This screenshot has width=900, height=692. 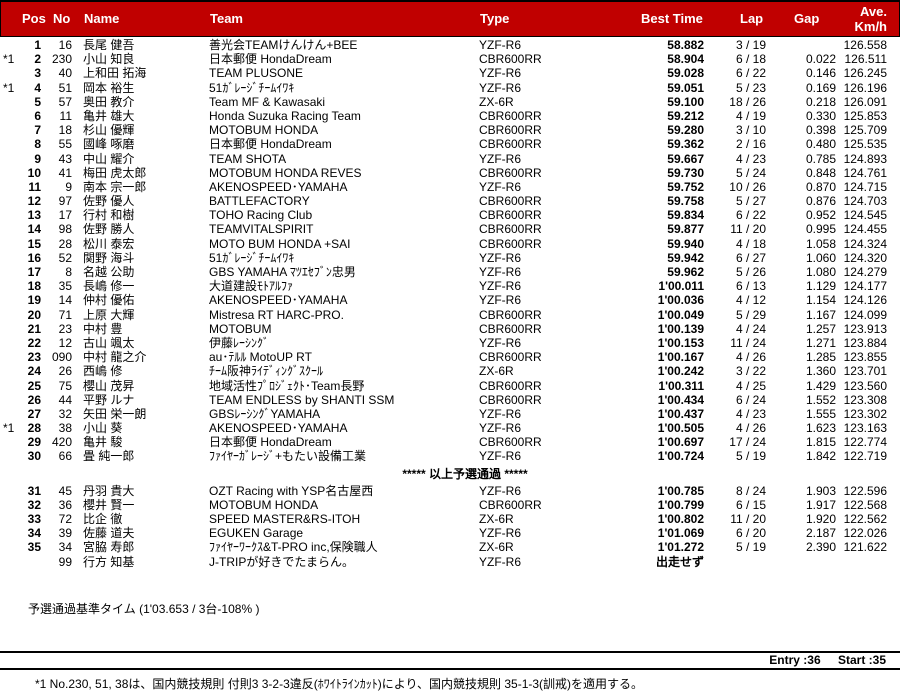 I want to click on row-best-time: 1'00.697, so click(x=680, y=442).